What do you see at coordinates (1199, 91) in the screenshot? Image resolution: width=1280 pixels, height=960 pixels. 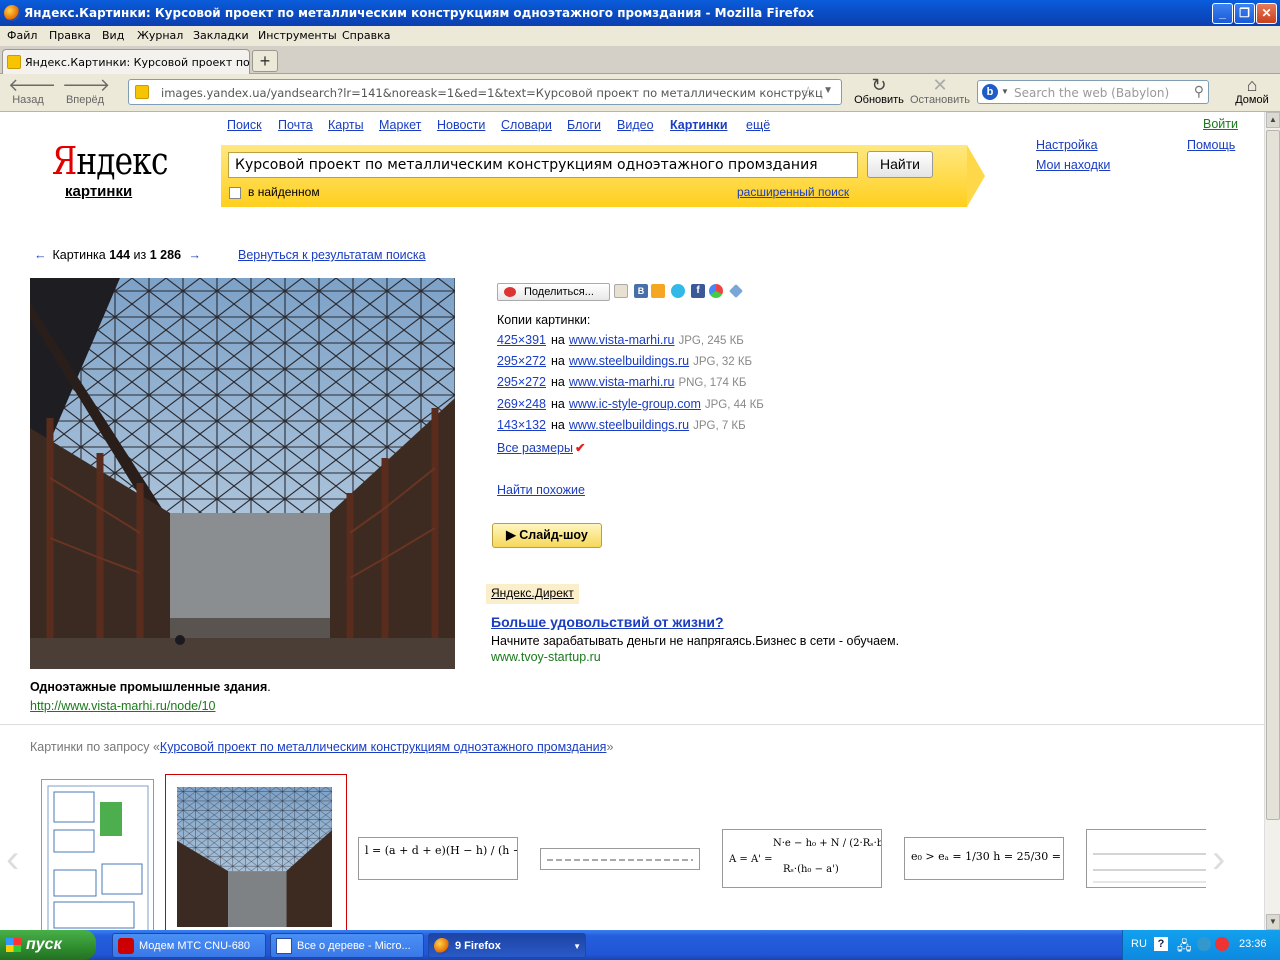 I see `magnifier-icon: ⚲` at bounding box center [1199, 91].